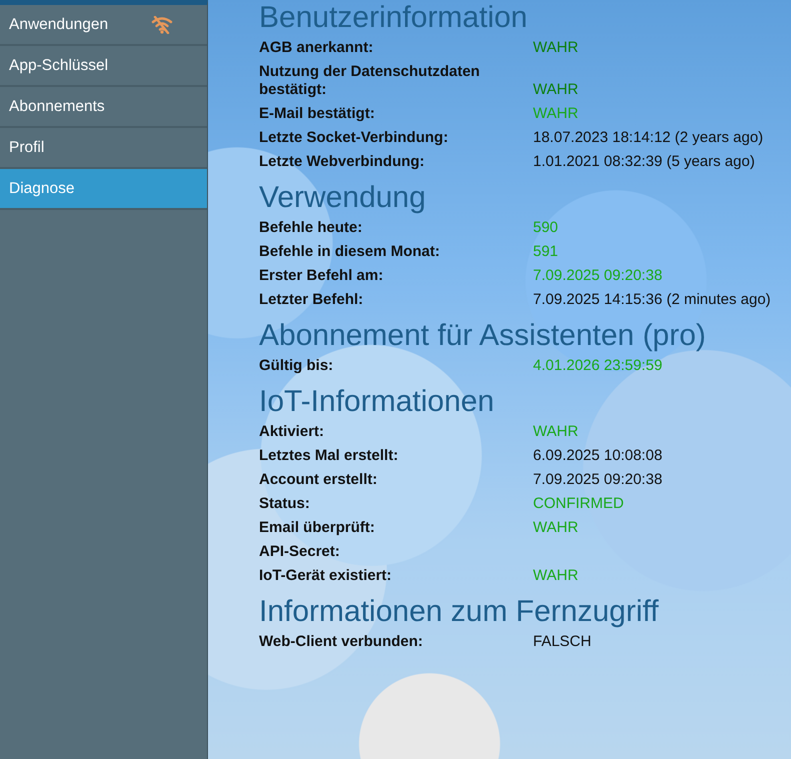  Describe the element at coordinates (300, 552) in the screenshot. I see `field-label: API-Secret:` at that location.